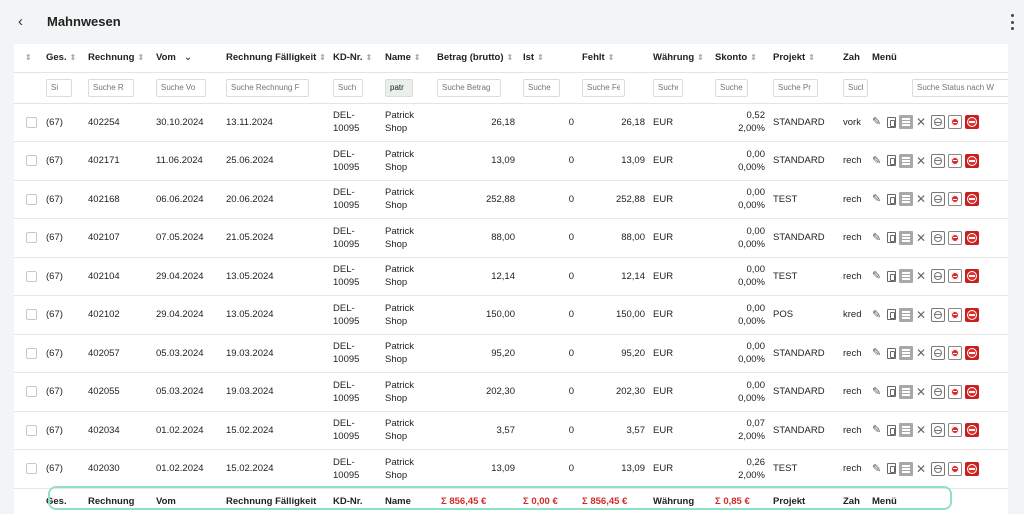 The image size is (1024, 514). I want to click on kebab-menu-icon, so click(1012, 22).